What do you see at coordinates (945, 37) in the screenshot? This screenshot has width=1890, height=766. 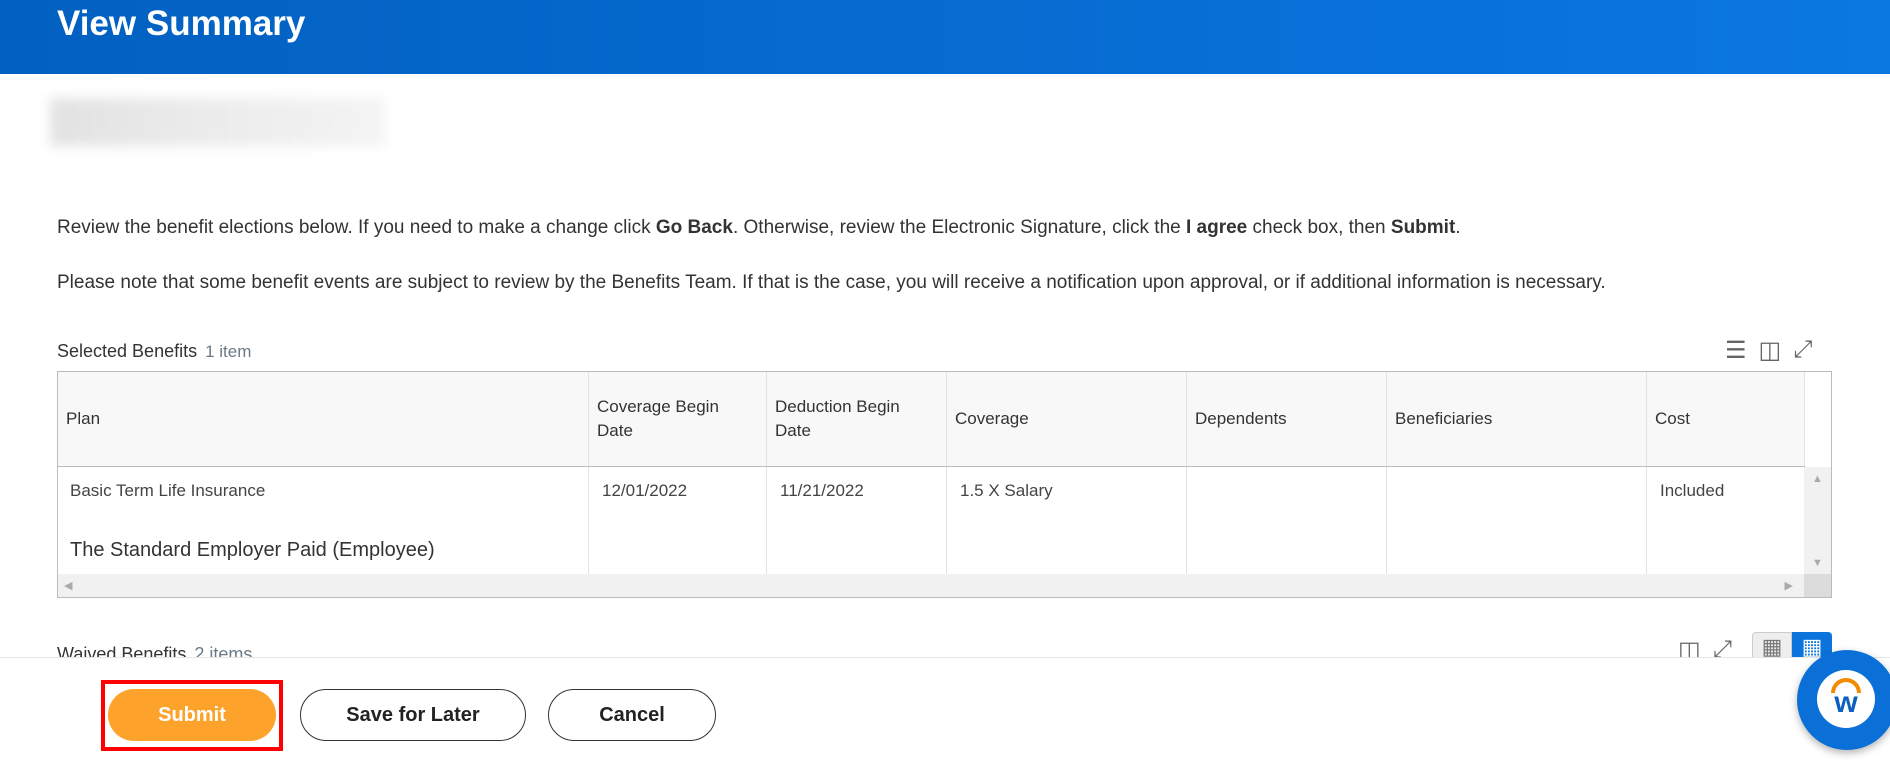 I see `page-header: View Summary` at bounding box center [945, 37].